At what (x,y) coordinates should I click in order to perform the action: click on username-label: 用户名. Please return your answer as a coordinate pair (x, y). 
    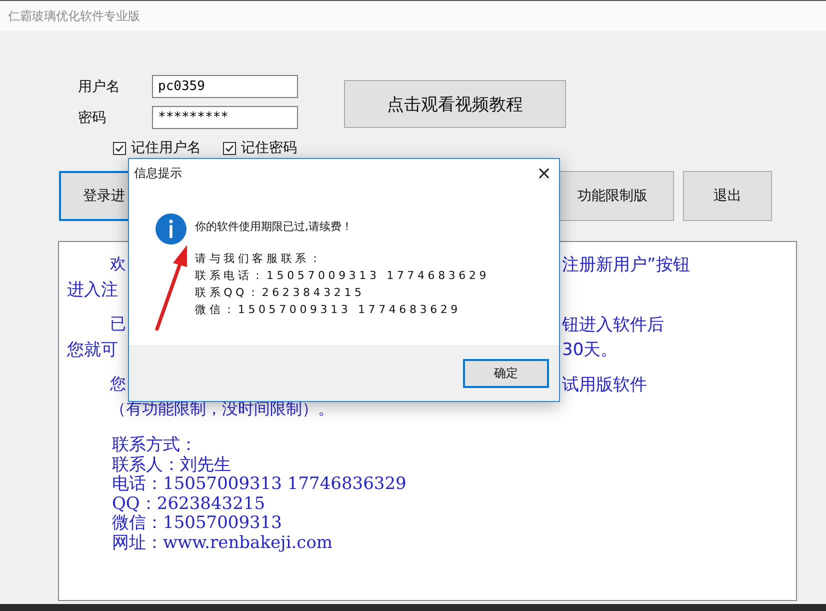
    Looking at the image, I should click on (99, 87).